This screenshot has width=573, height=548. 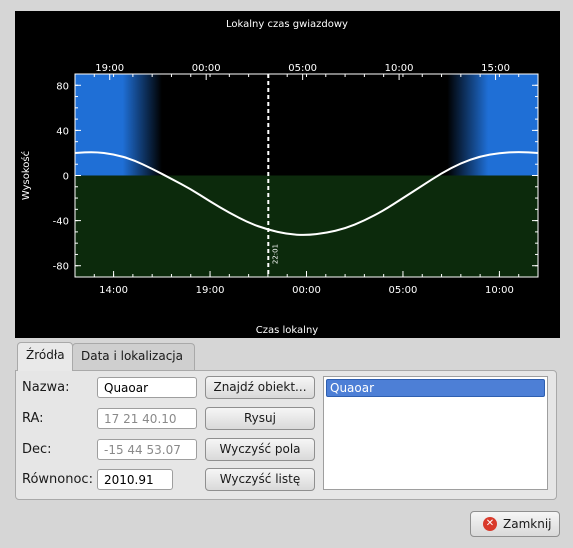 What do you see at coordinates (499, 290) in the screenshot?
I see `x-tick-label: 10:00` at bounding box center [499, 290].